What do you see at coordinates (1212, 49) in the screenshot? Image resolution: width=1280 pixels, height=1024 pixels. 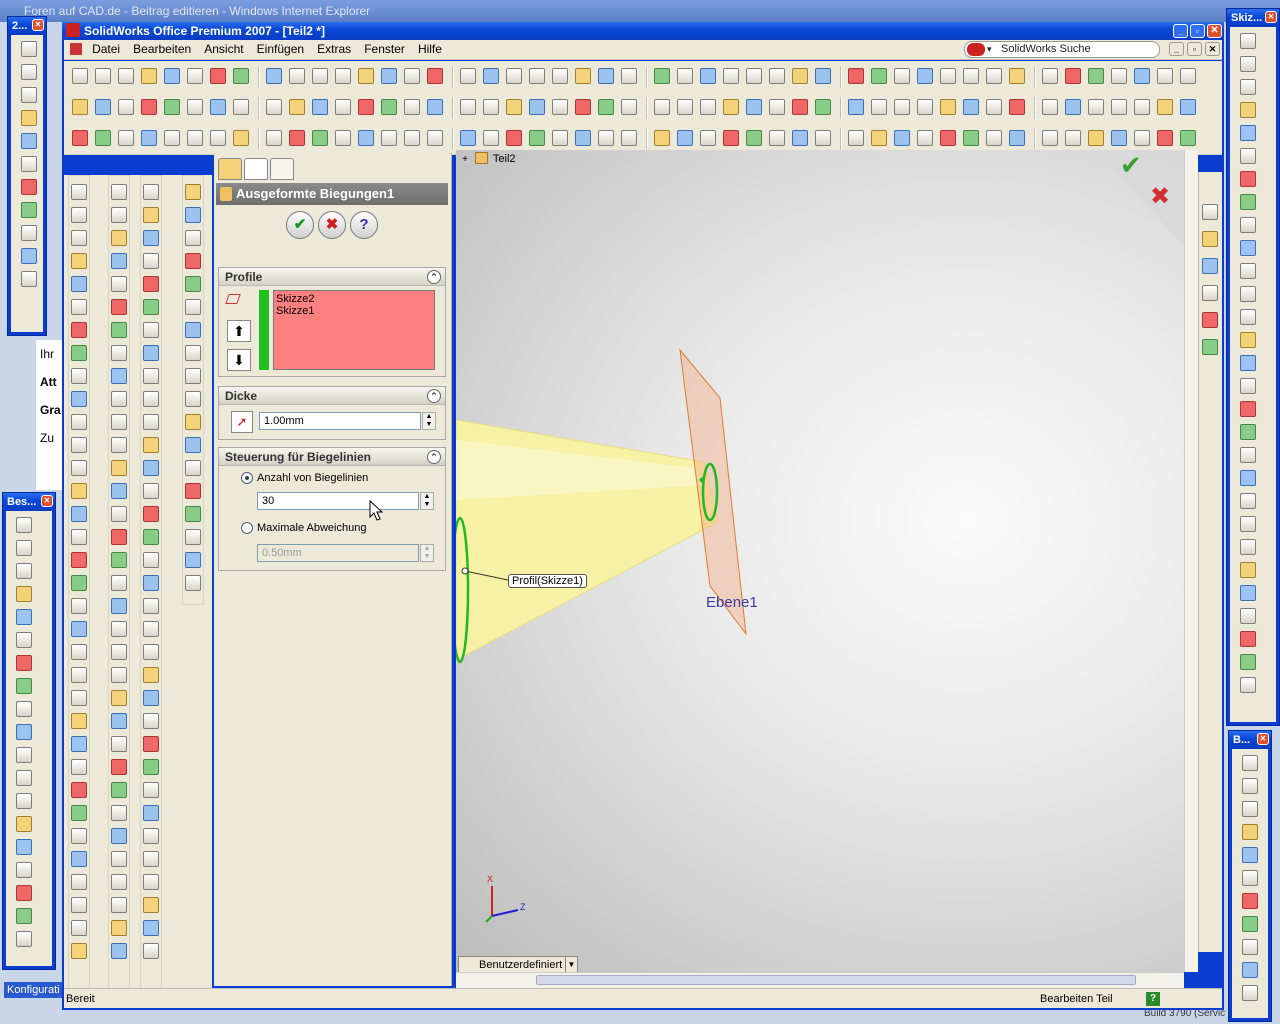 I see `doc-close-button: ✕` at bounding box center [1212, 49].